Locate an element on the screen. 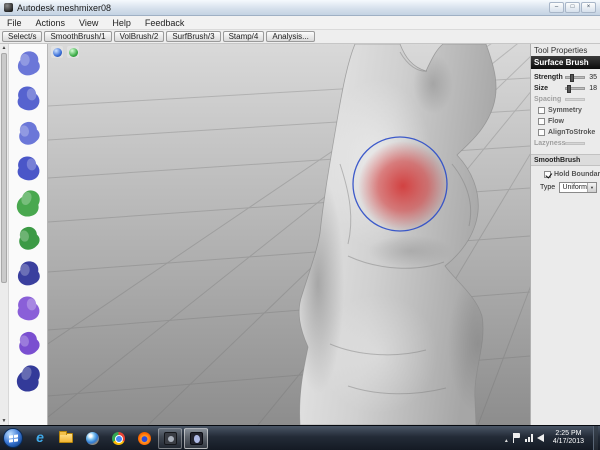 The image size is (600, 450). type-dropdown-value: Uniform is located at coordinates (574, 187).